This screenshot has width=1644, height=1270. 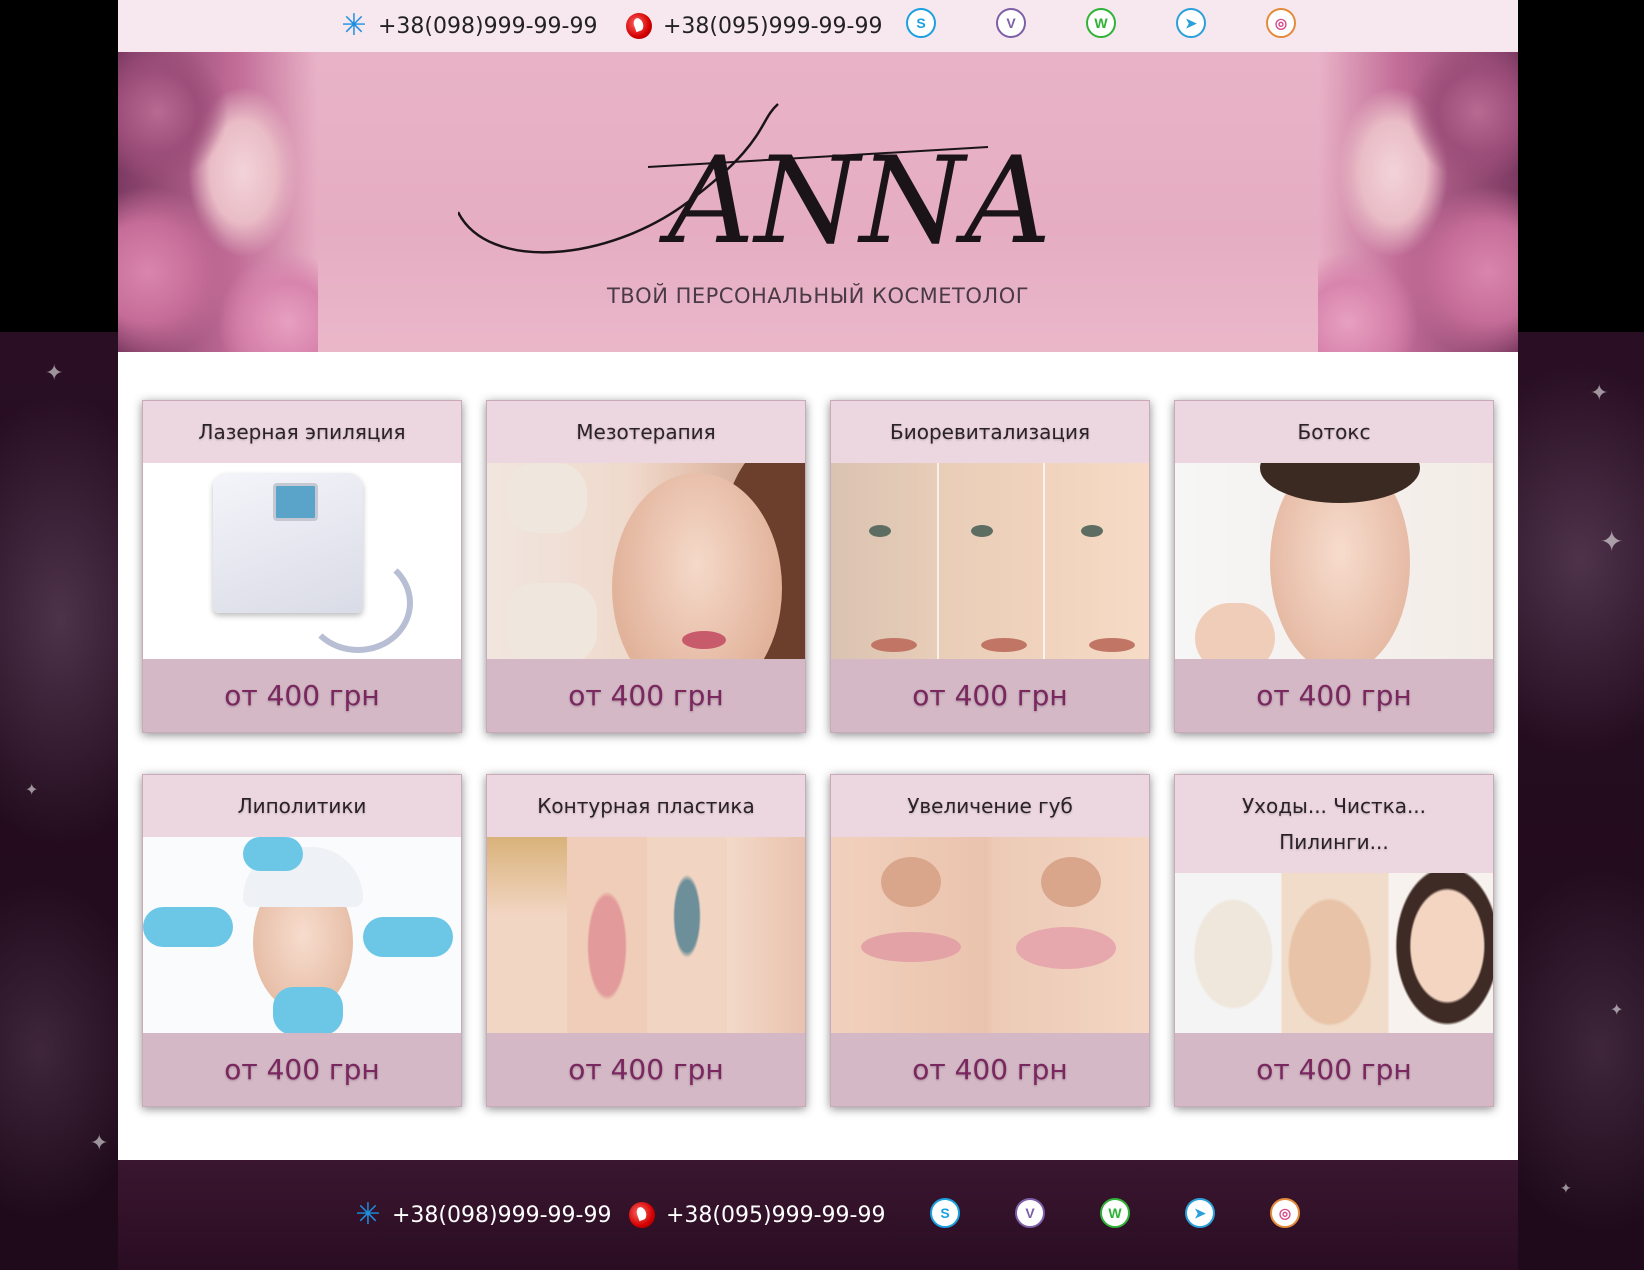 I want to click on service-card-laser: Лазерная эпиляция от 400 грн, so click(x=302, y=566).